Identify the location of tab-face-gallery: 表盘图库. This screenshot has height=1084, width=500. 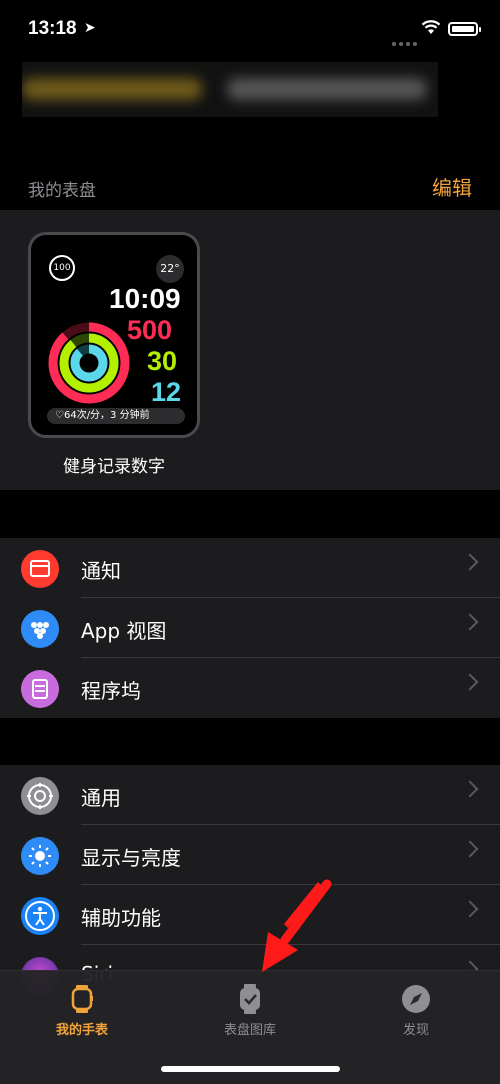
(250, 1011).